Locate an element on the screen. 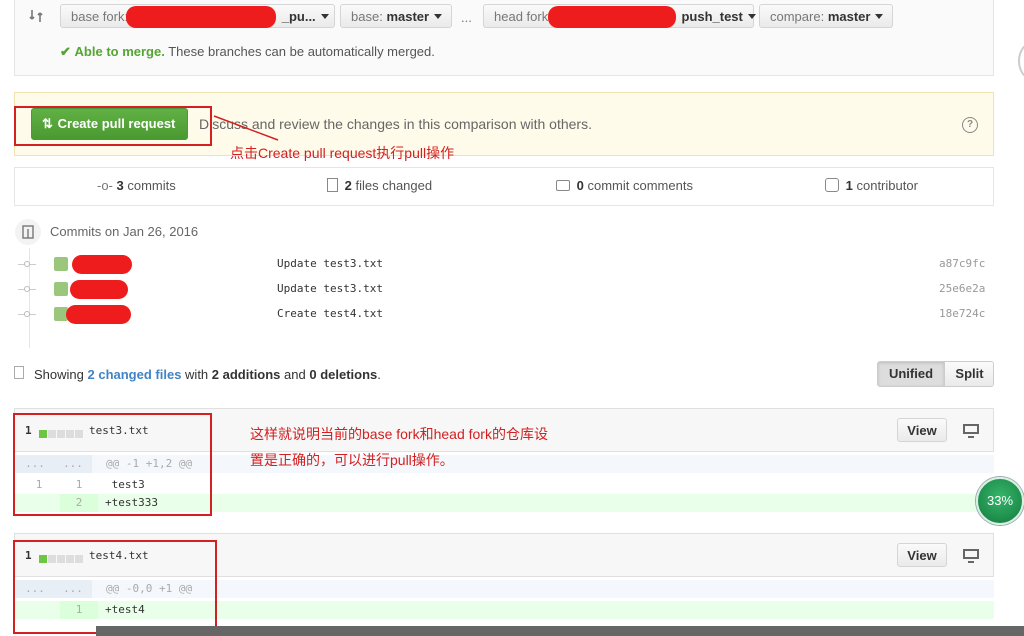  stat-comments-count: 0 is located at coordinates (580, 185).